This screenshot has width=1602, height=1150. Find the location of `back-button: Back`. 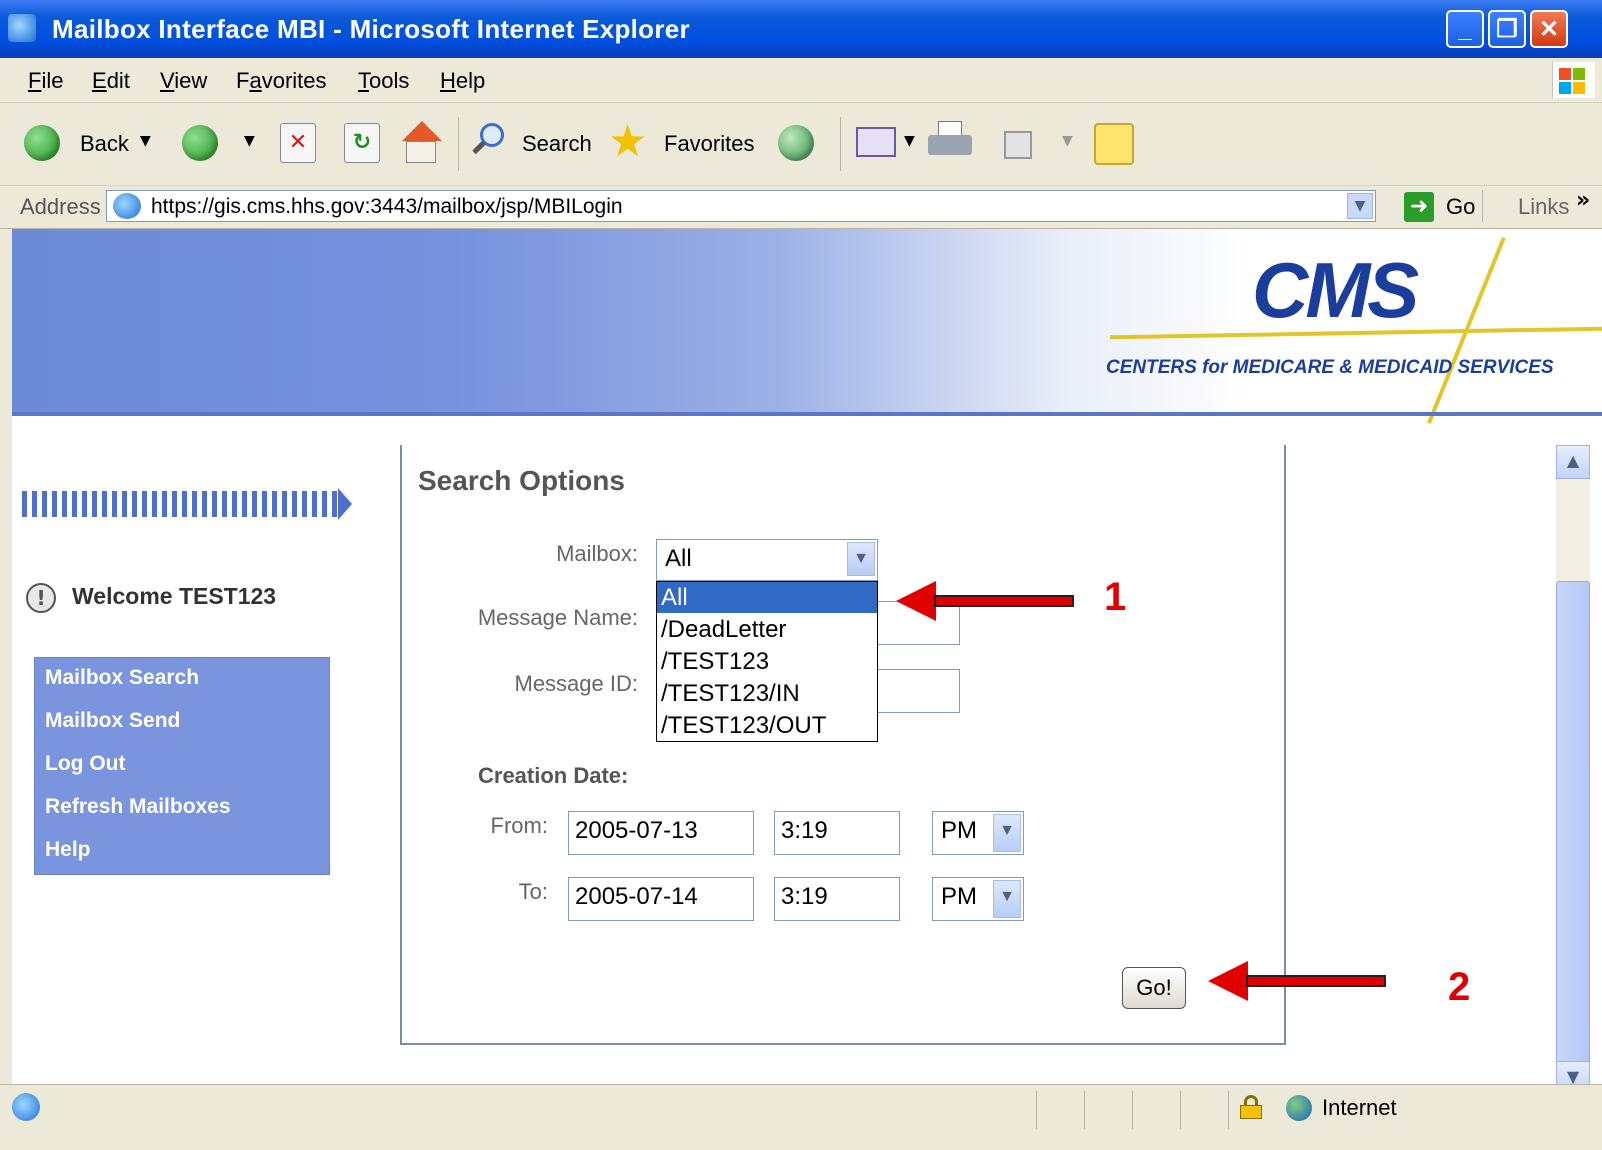

back-button: Back is located at coordinates (104, 144).